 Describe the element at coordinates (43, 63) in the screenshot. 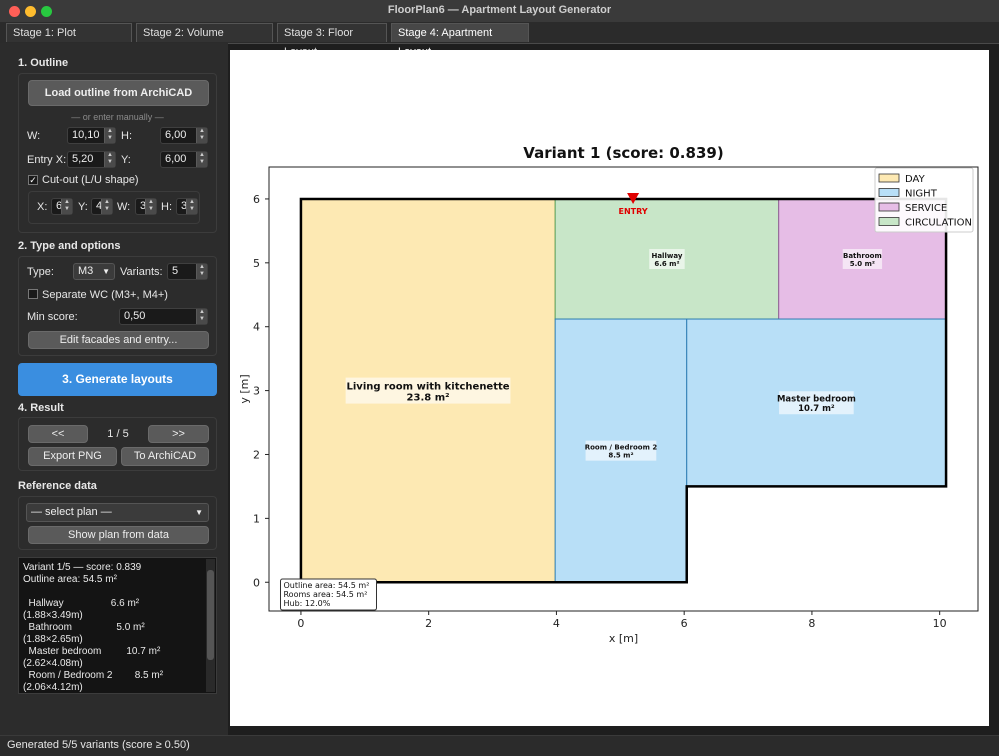

I see `outline-section-title: 1. Outline` at that location.